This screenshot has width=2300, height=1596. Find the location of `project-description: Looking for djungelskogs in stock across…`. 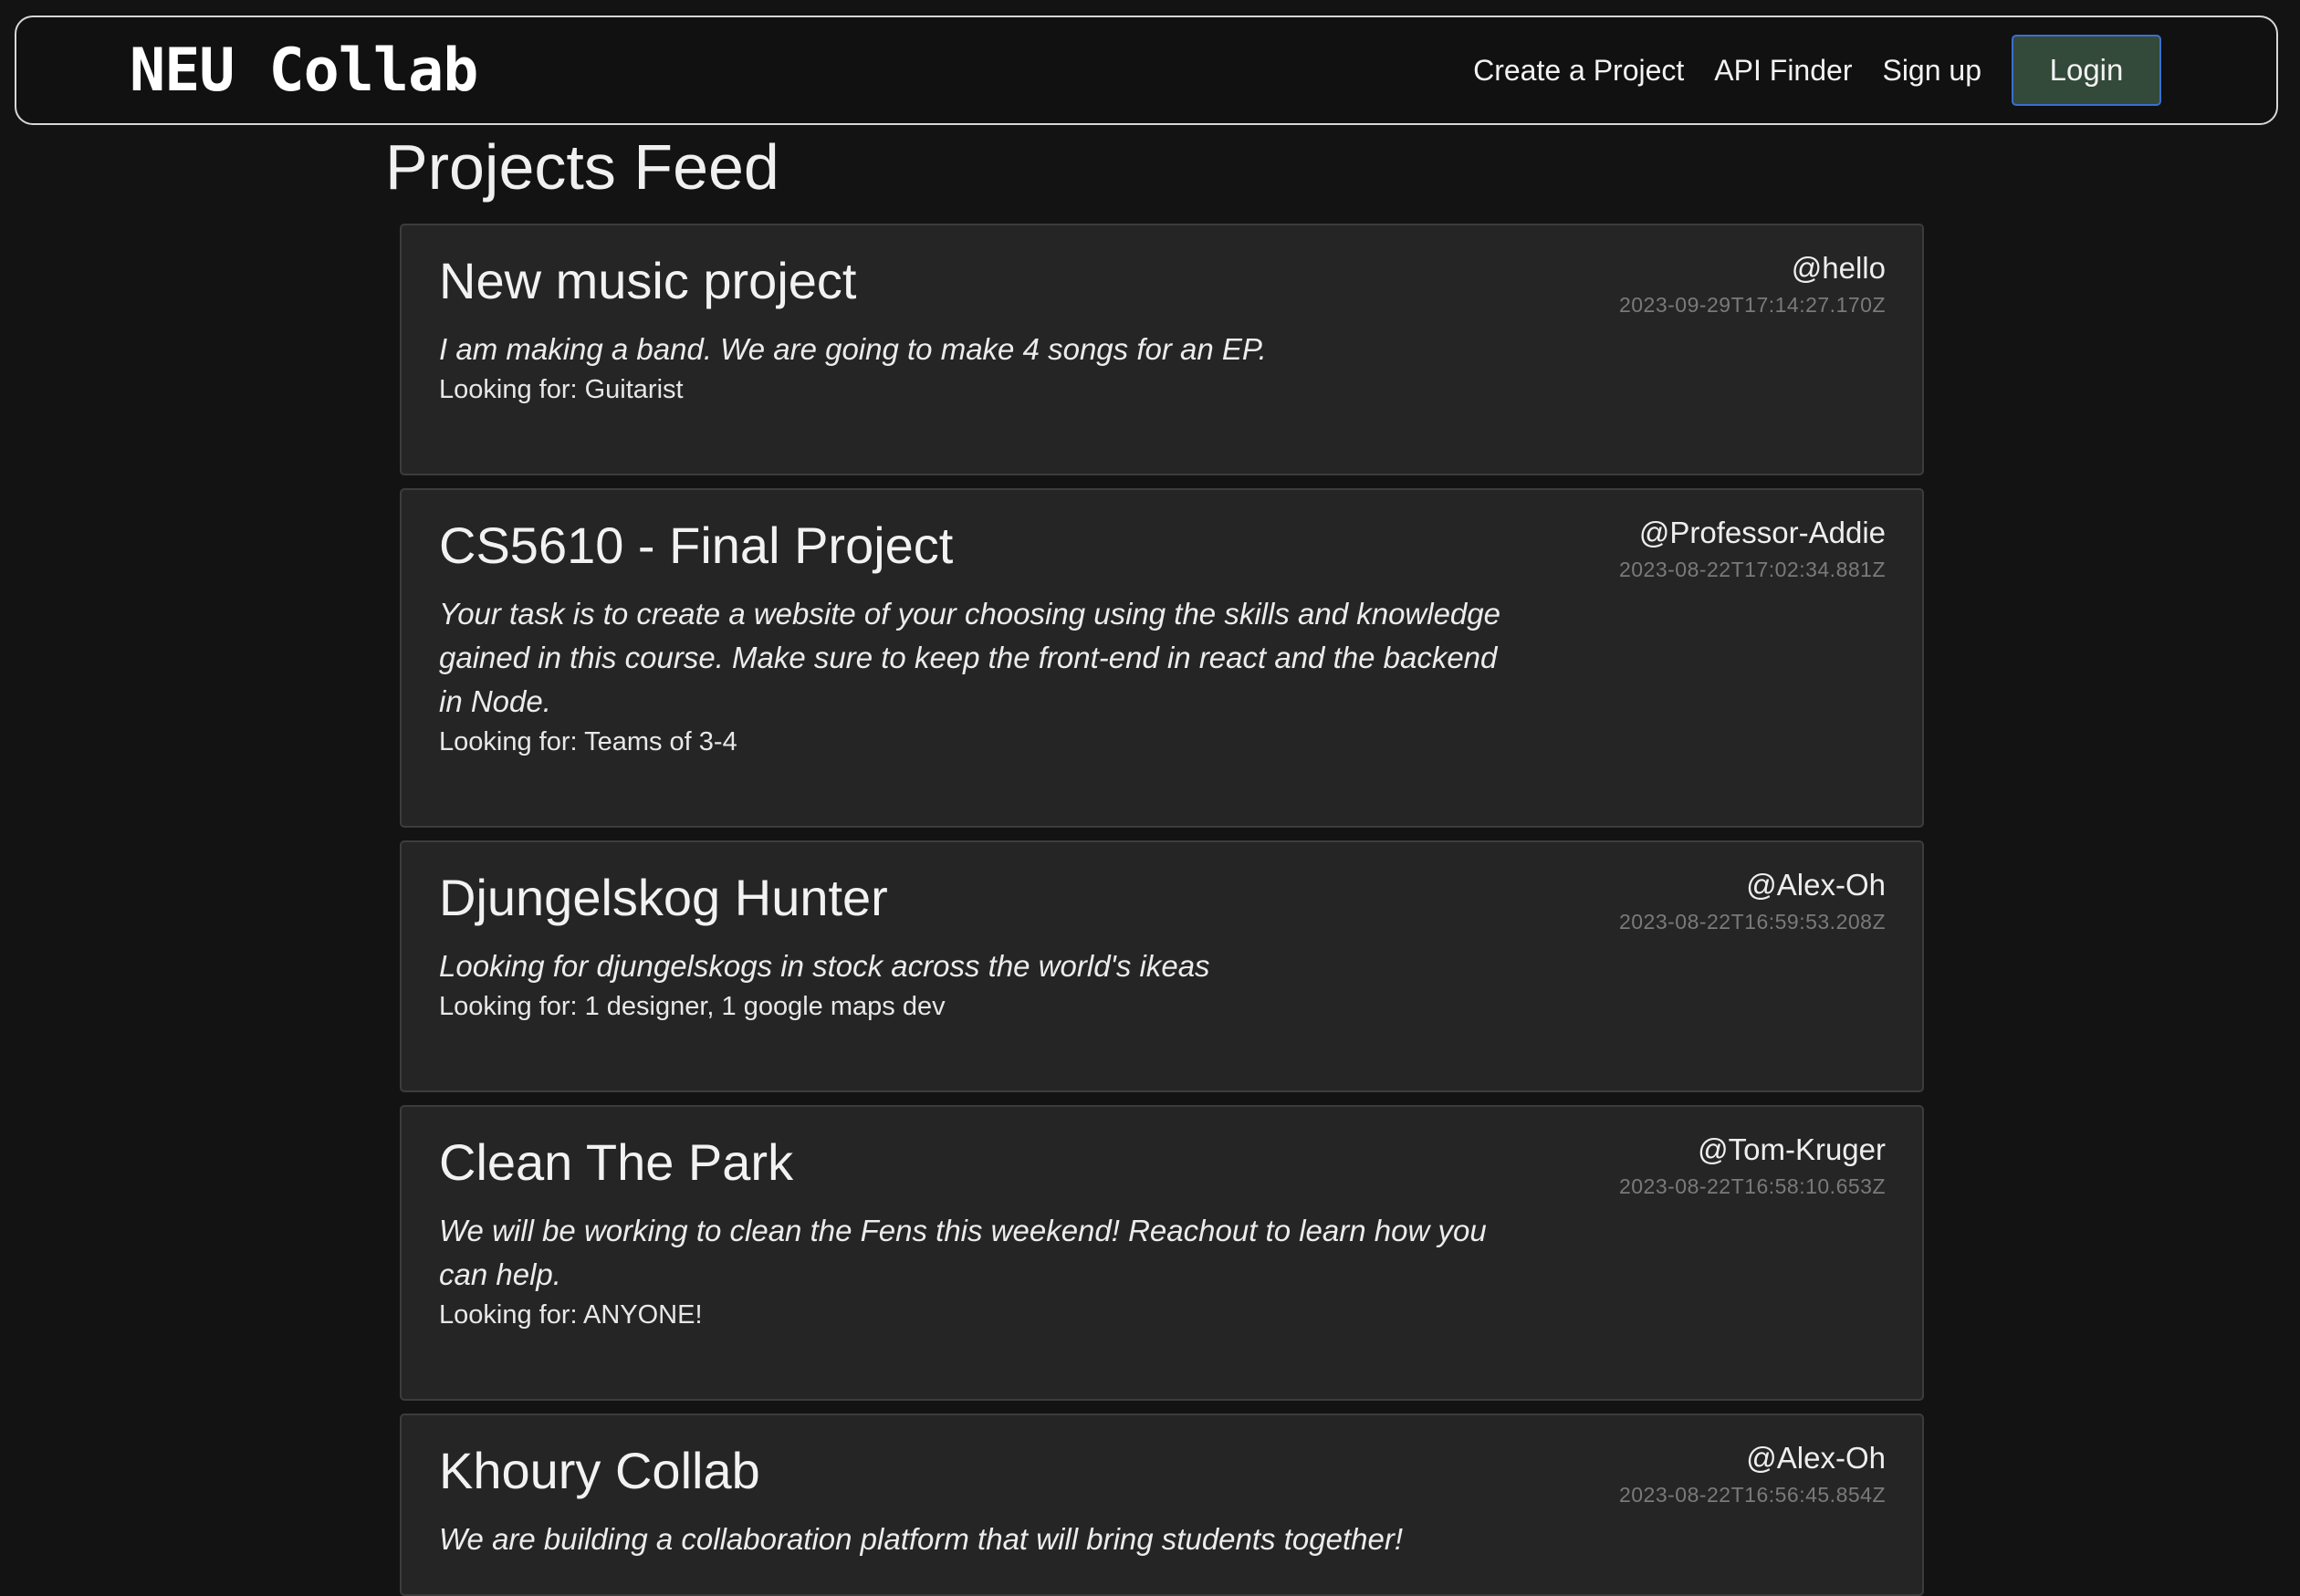

project-description: Looking for djungelskogs in stock across… is located at coordinates (824, 966).